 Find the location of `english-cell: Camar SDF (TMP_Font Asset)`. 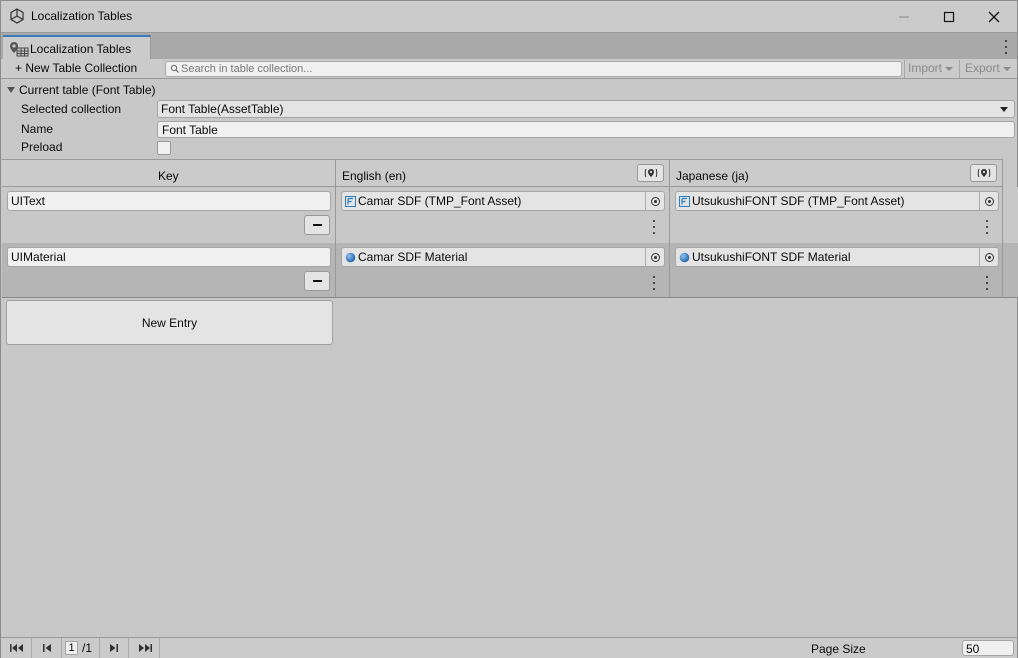

english-cell: Camar SDF (TMP_Font Asset) is located at coordinates (503, 215).